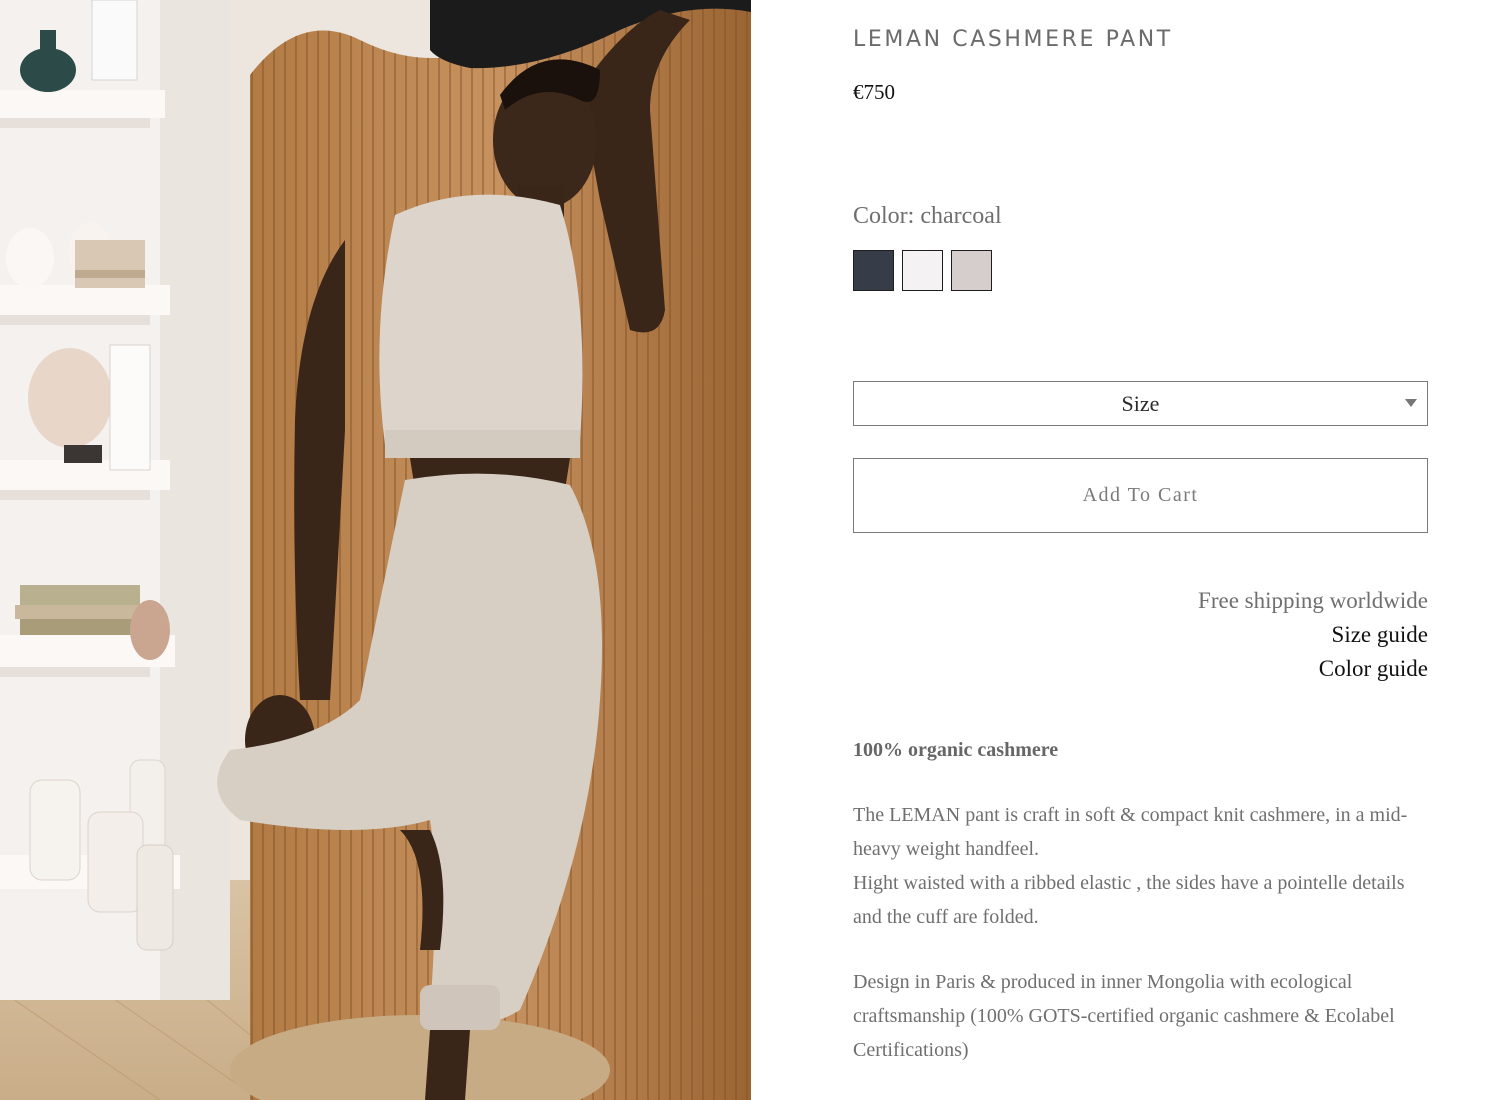 The width and height of the screenshot is (1506, 1100). Describe the element at coordinates (1411, 403) in the screenshot. I see `chevron-down-icon` at that location.